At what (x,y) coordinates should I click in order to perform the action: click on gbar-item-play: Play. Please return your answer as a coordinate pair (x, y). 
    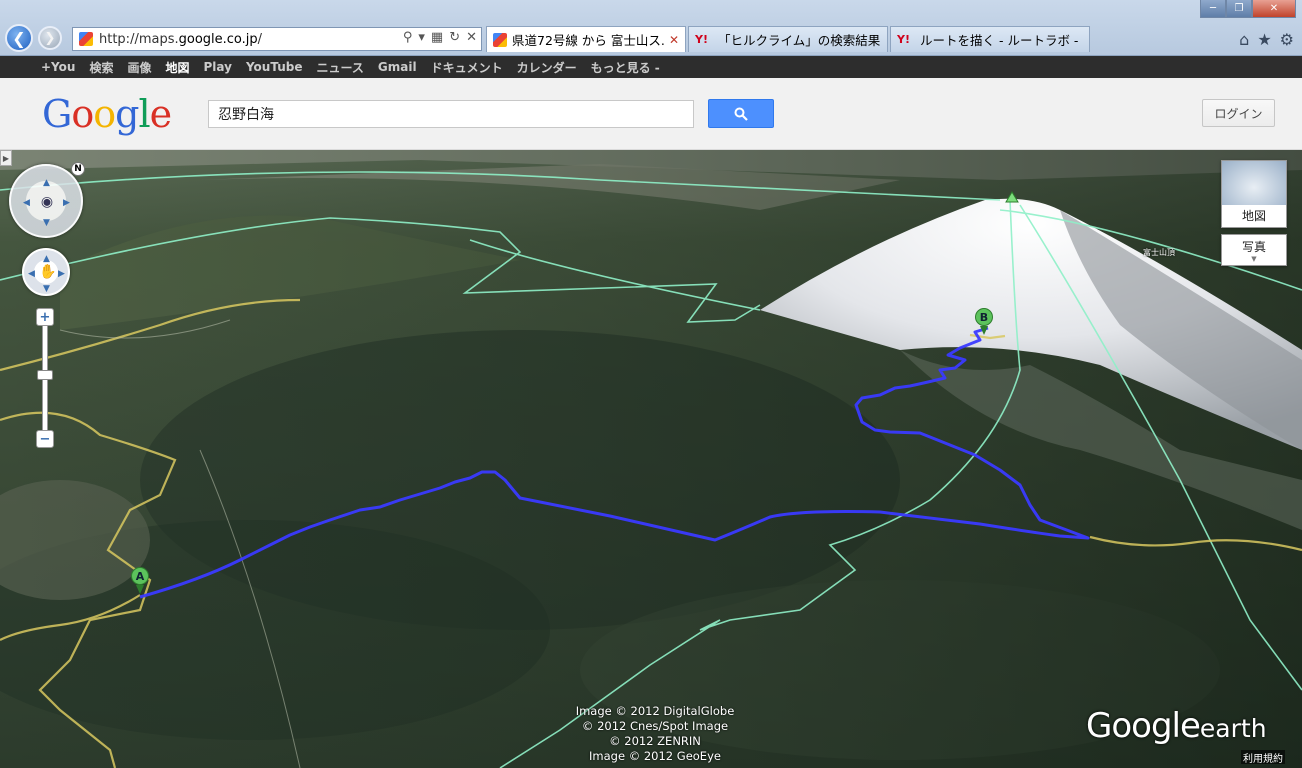
    Looking at the image, I should click on (217, 67).